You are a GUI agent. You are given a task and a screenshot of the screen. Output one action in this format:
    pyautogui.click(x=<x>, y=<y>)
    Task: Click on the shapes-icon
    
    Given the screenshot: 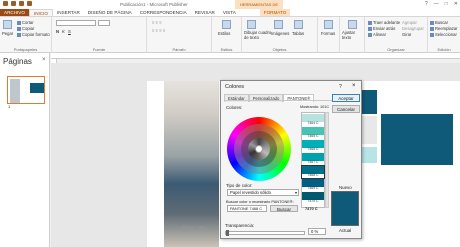 What is the action you would take?
    pyautogui.click(x=328, y=24)
    